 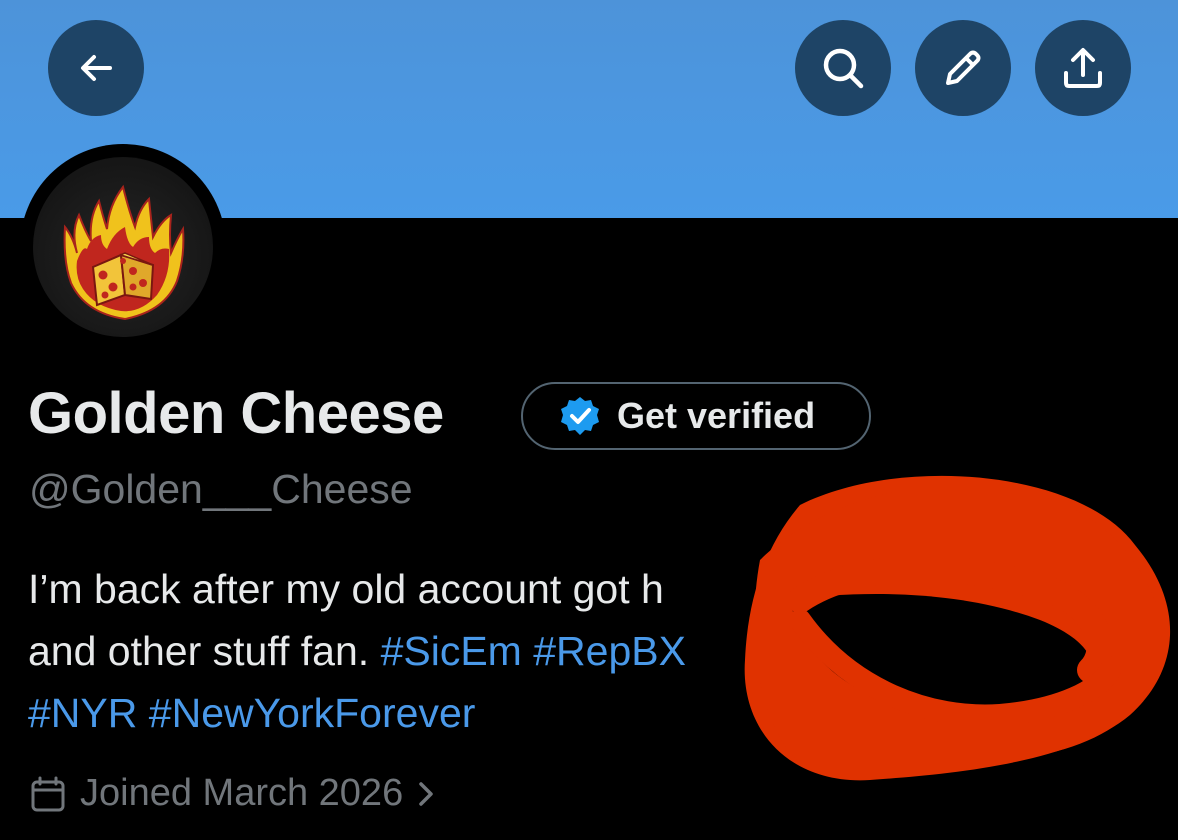 I want to click on get-verified-button: Get verified, so click(x=696, y=416).